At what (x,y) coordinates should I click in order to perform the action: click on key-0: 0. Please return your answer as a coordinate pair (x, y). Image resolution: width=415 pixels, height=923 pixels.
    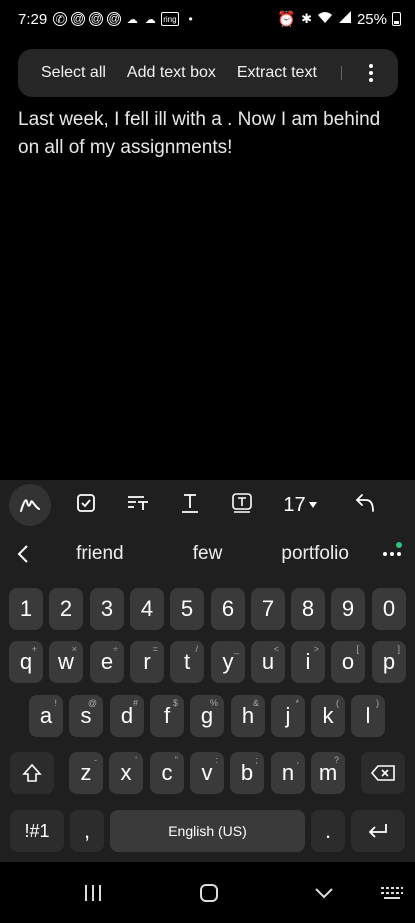
    Looking at the image, I should click on (389, 609).